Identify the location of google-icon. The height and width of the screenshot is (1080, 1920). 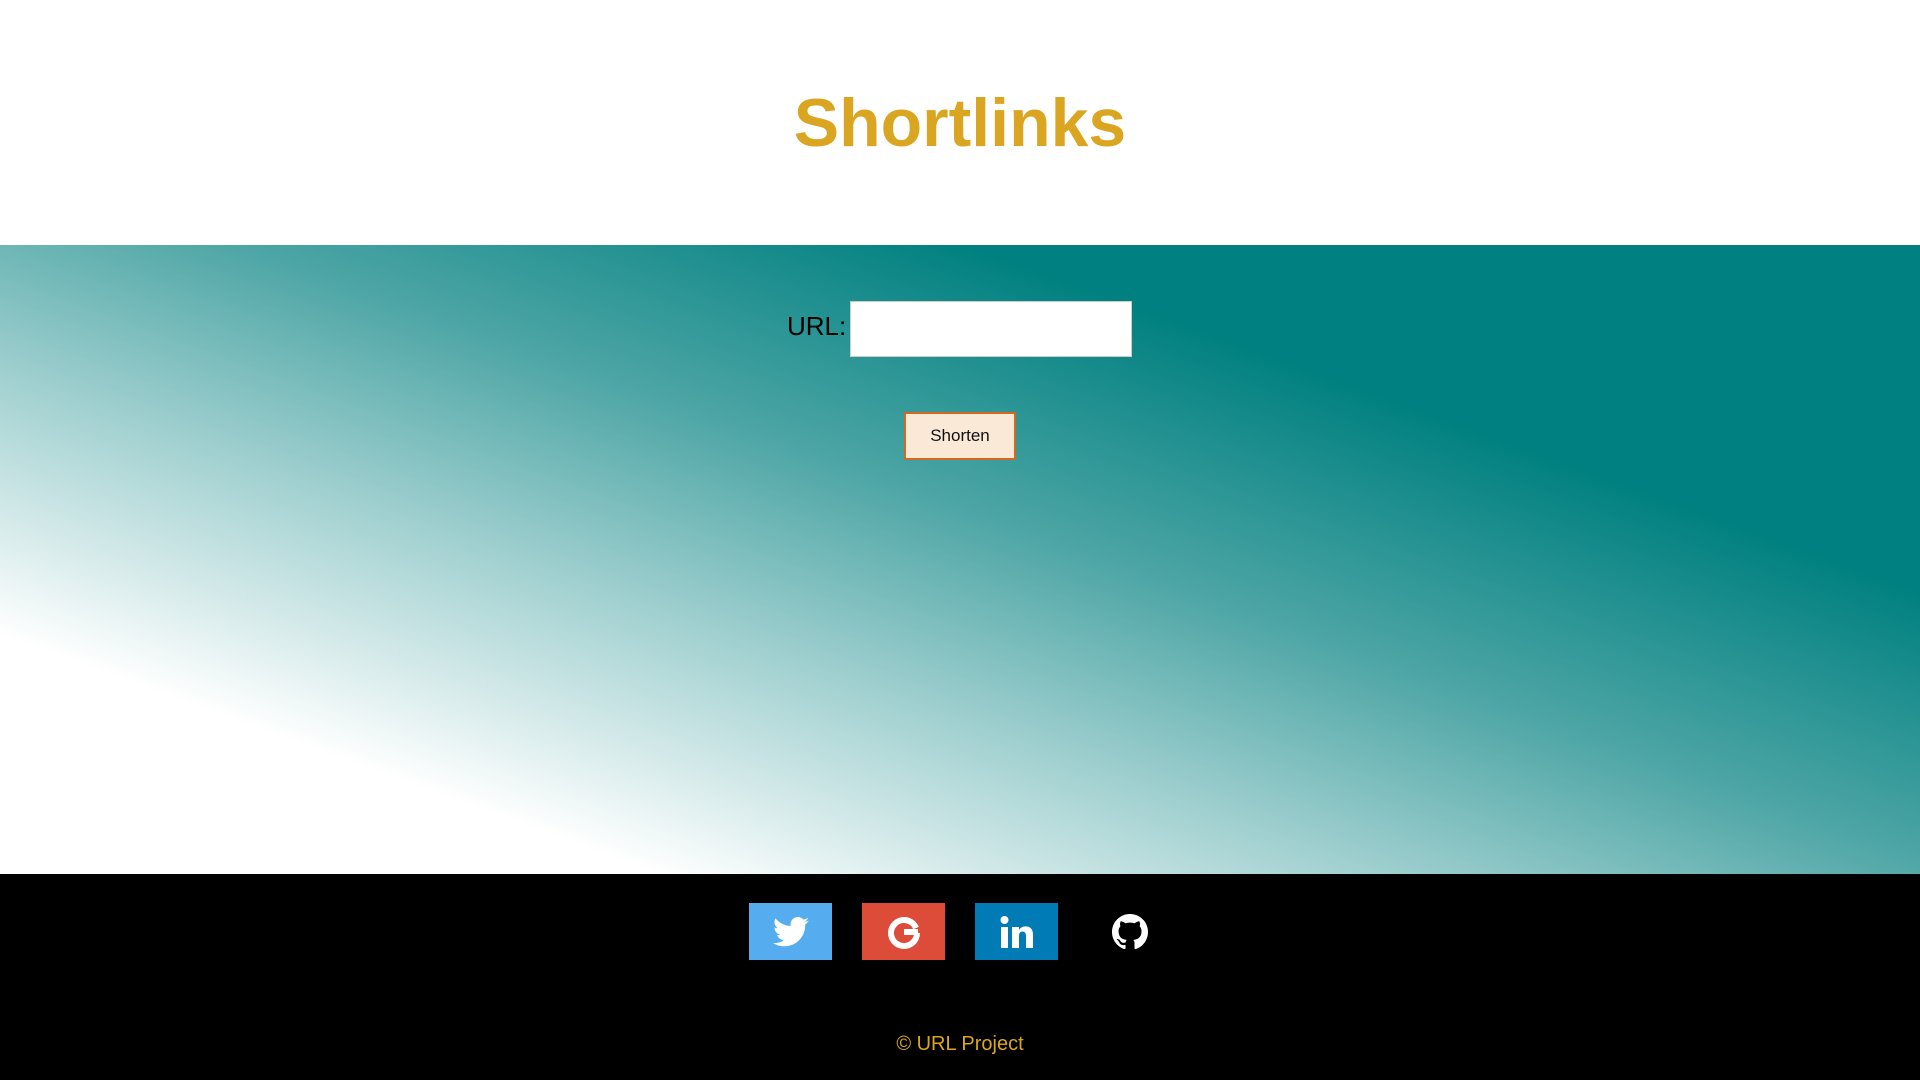
(903, 932).